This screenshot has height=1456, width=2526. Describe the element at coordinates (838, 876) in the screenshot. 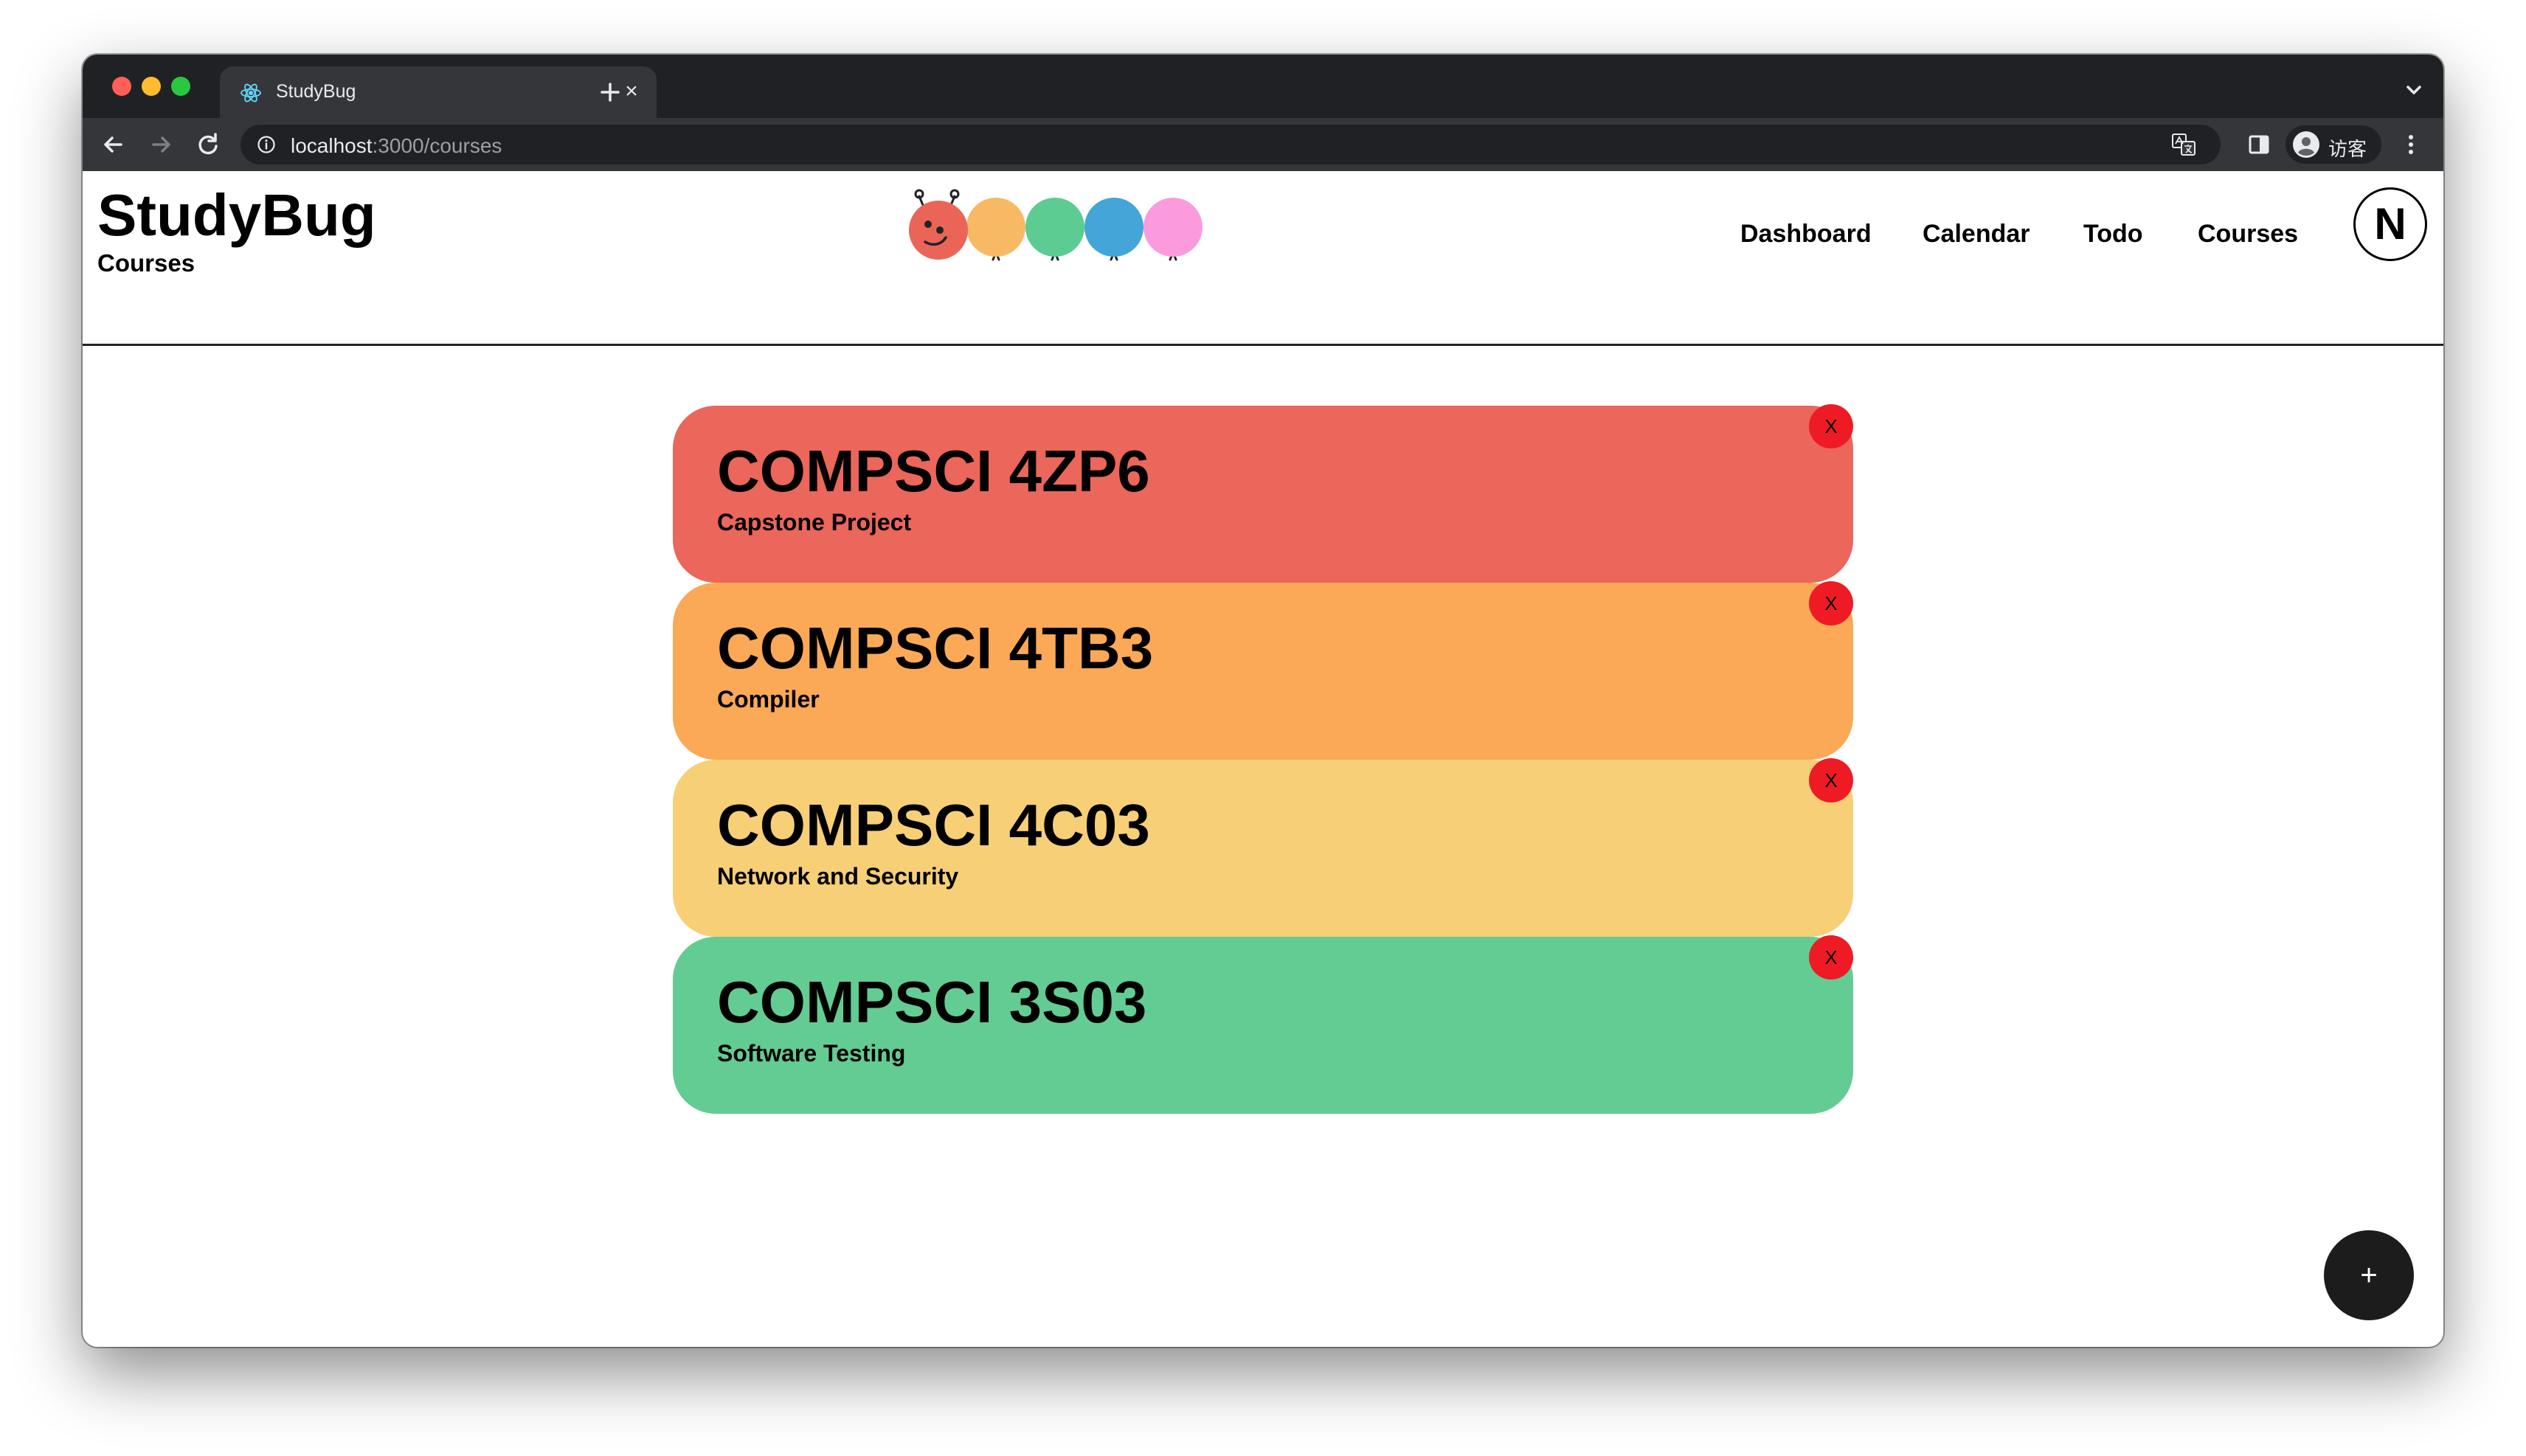

I see `course-name: Network and Security` at that location.